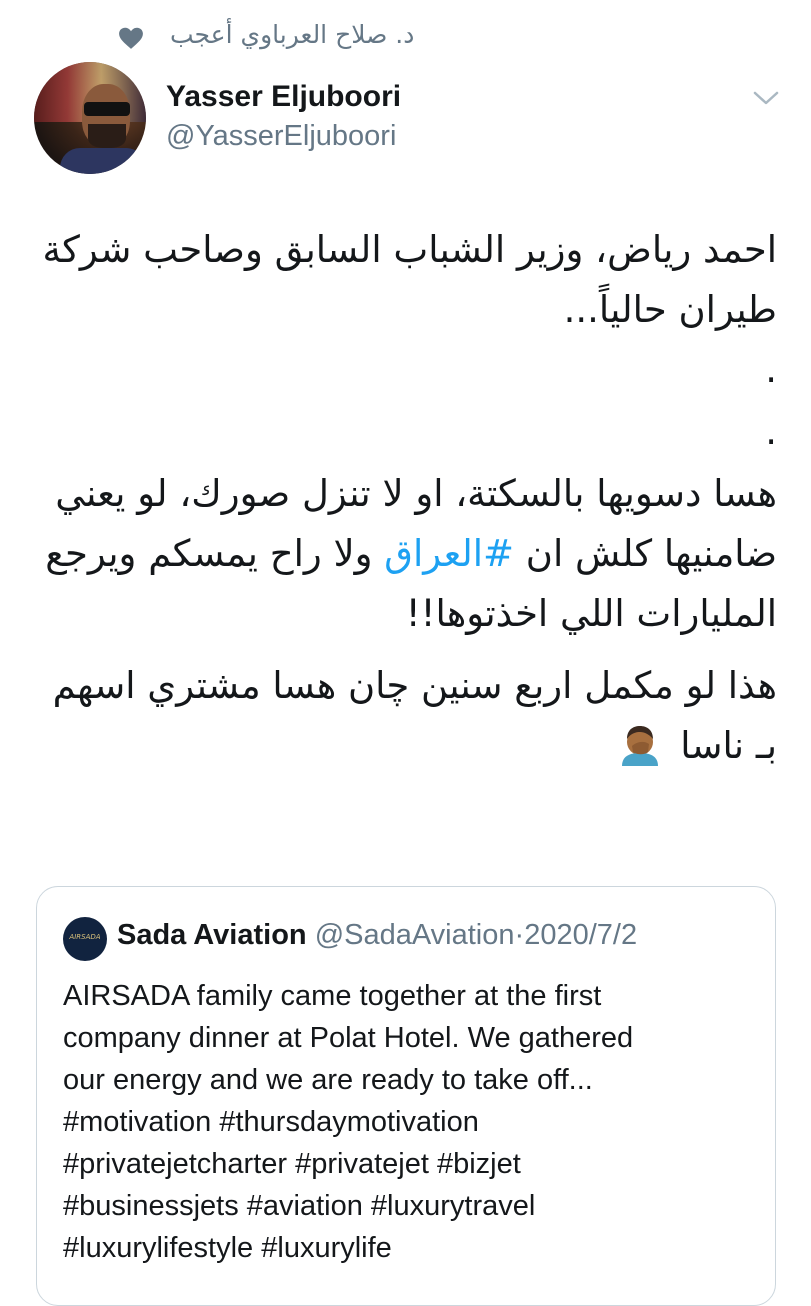 Image resolution: width=811 pixels, height=1306 pixels. What do you see at coordinates (131, 38) in the screenshot?
I see `heart-icon` at bounding box center [131, 38].